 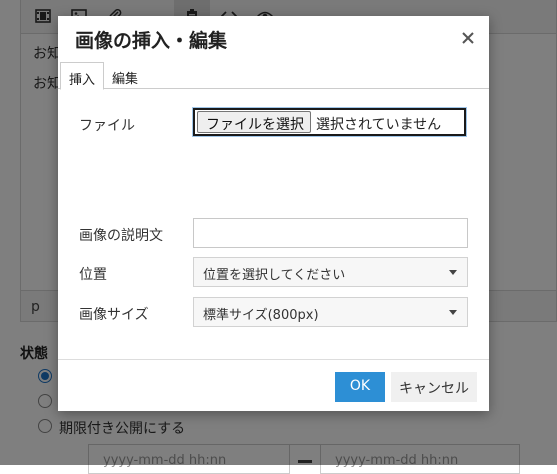 I want to click on close-icon, so click(x=468, y=38).